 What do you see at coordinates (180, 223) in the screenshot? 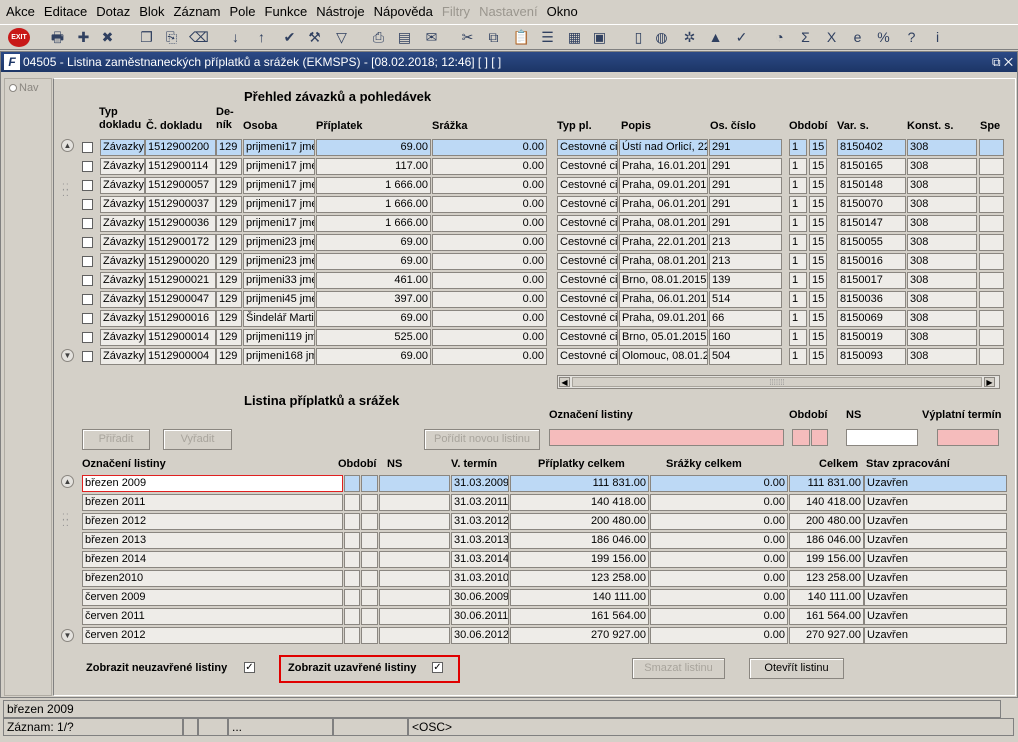
I see `upper-cell: 1512900036` at bounding box center [180, 223].